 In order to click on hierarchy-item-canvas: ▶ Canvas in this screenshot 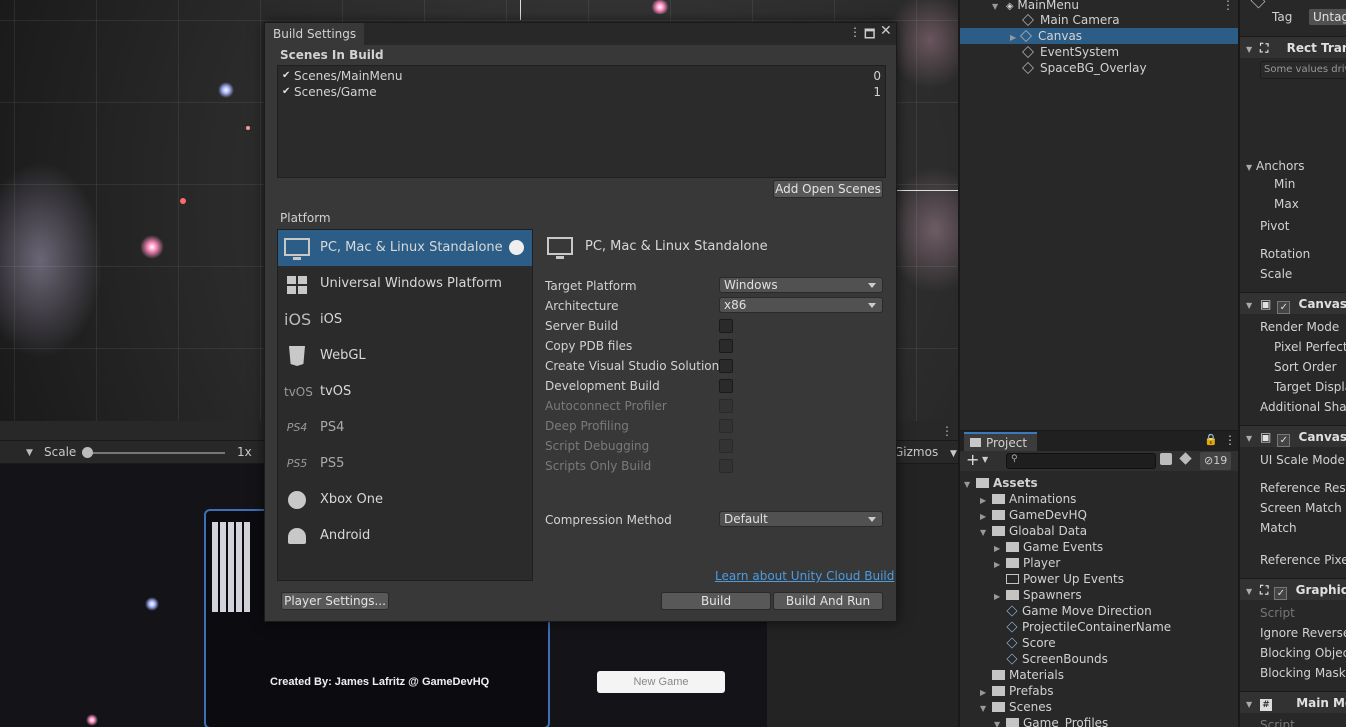, I will do `click(1099, 36)`.